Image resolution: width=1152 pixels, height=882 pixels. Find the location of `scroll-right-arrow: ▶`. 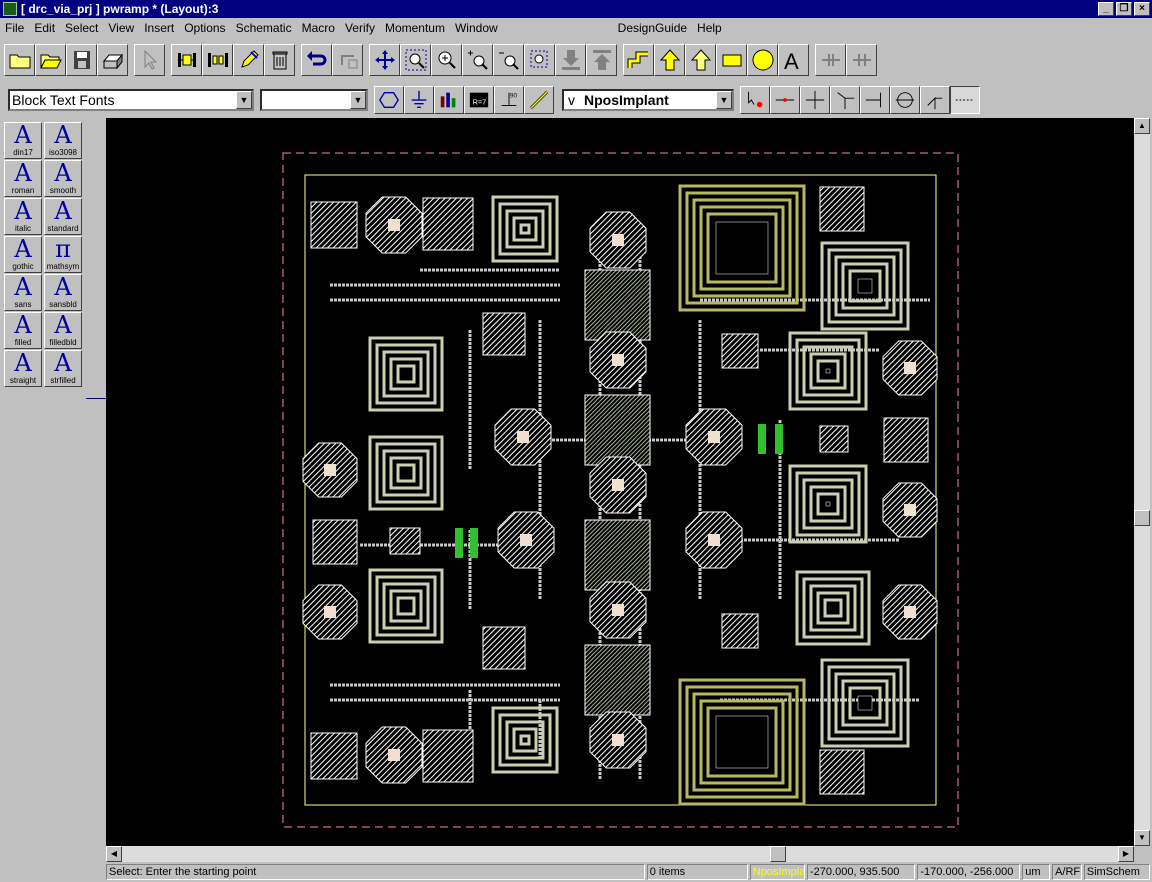

scroll-right-arrow: ▶ is located at coordinates (1126, 854).